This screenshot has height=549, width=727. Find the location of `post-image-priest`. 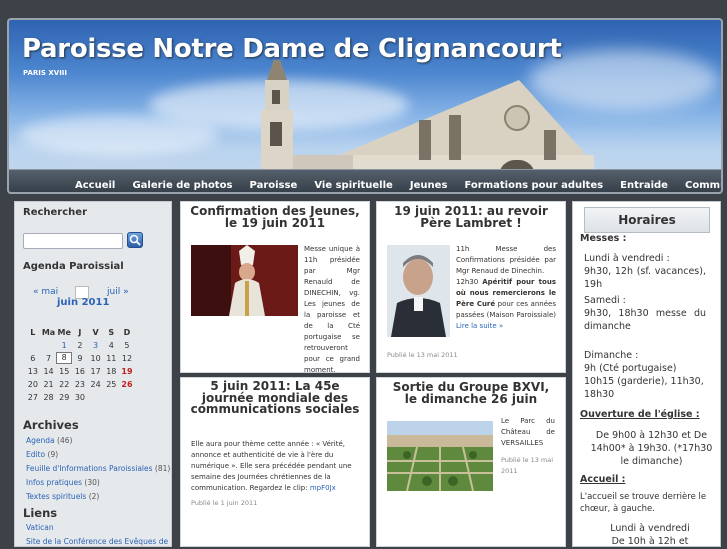

post-image-priest is located at coordinates (418, 291).